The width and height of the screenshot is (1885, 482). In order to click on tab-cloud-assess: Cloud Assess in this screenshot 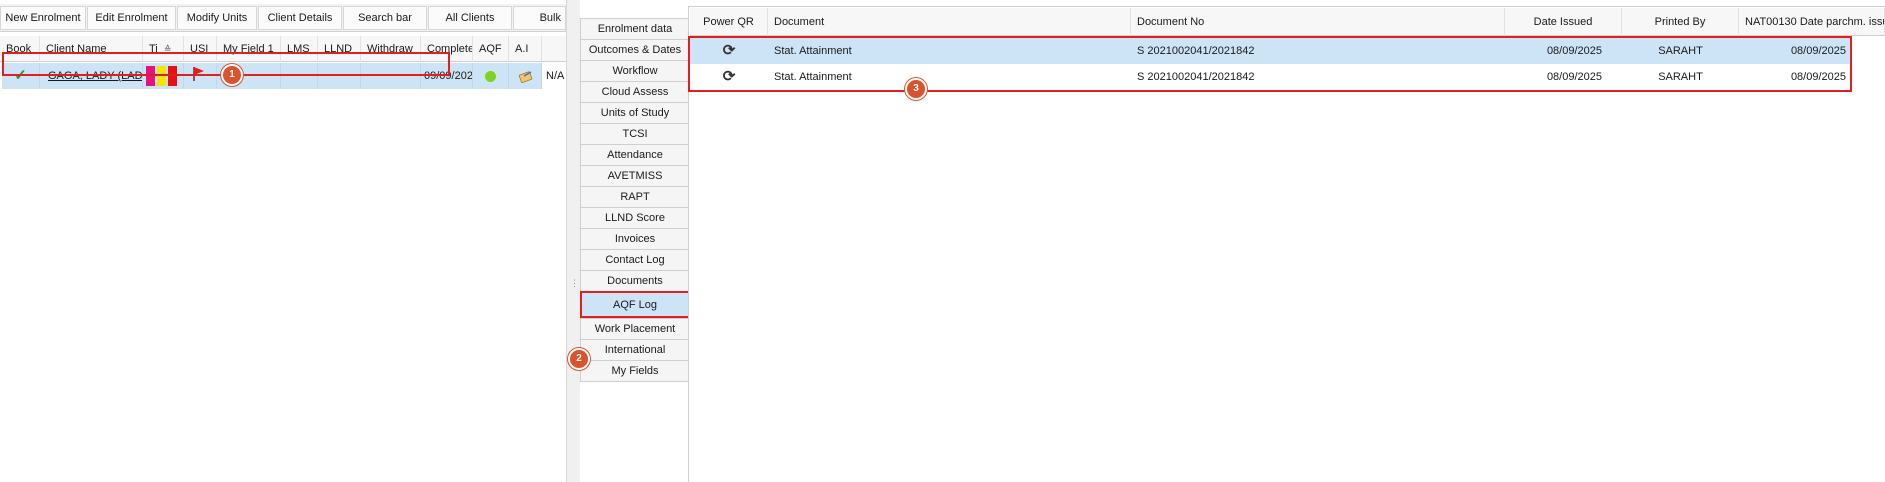, I will do `click(635, 92)`.